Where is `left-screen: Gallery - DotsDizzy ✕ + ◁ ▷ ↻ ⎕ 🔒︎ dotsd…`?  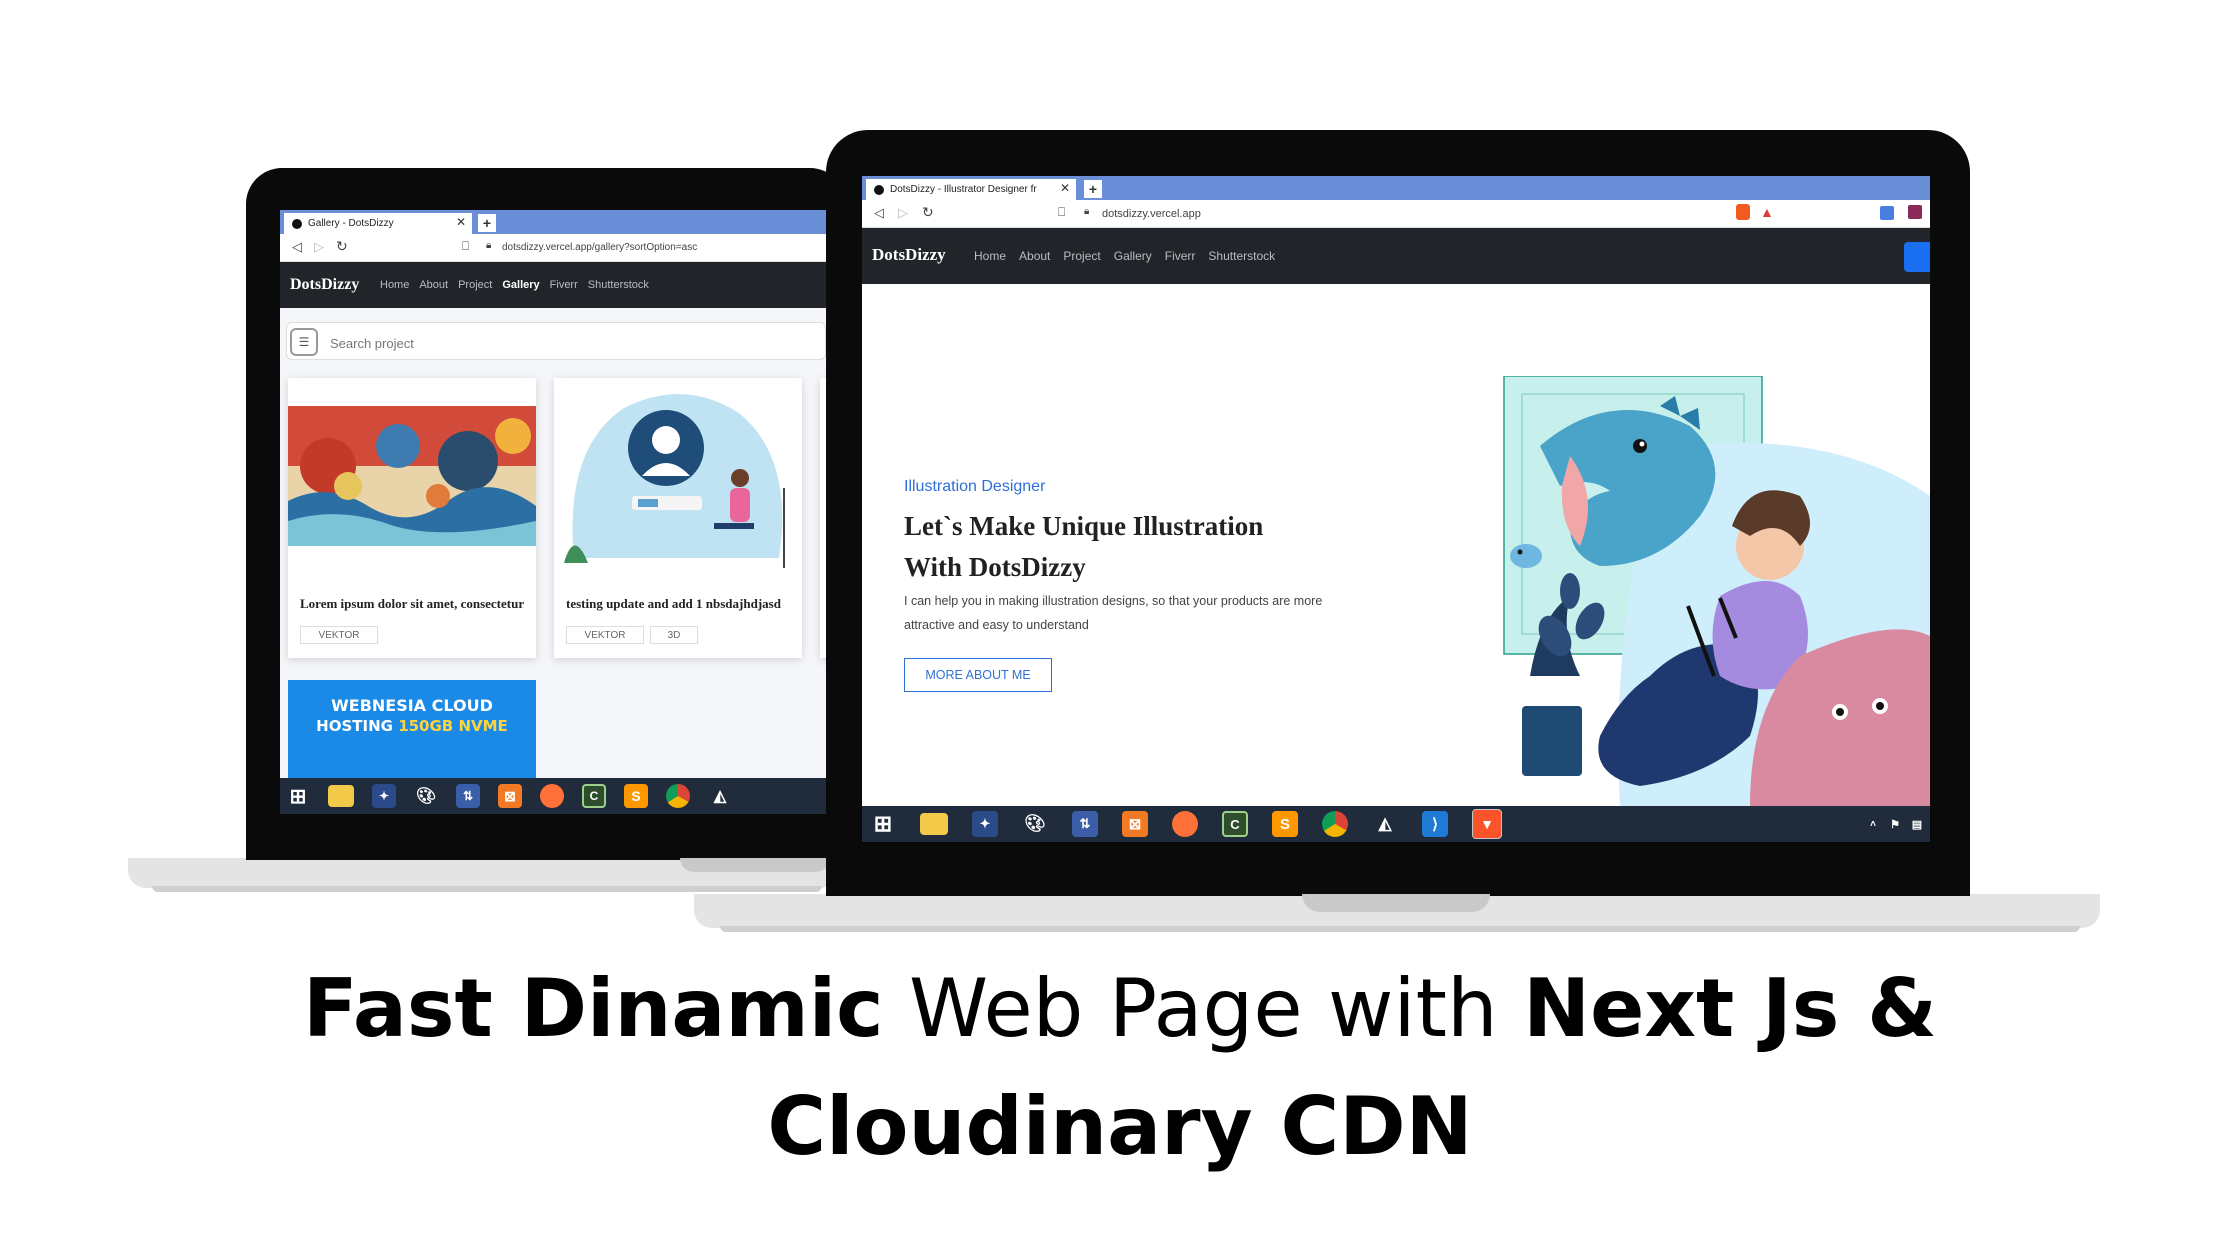 left-screen: Gallery - DotsDizzy ✕ + ◁ ▷ ↻ ⎕ 🔒︎ dotsd… is located at coordinates (553, 512).